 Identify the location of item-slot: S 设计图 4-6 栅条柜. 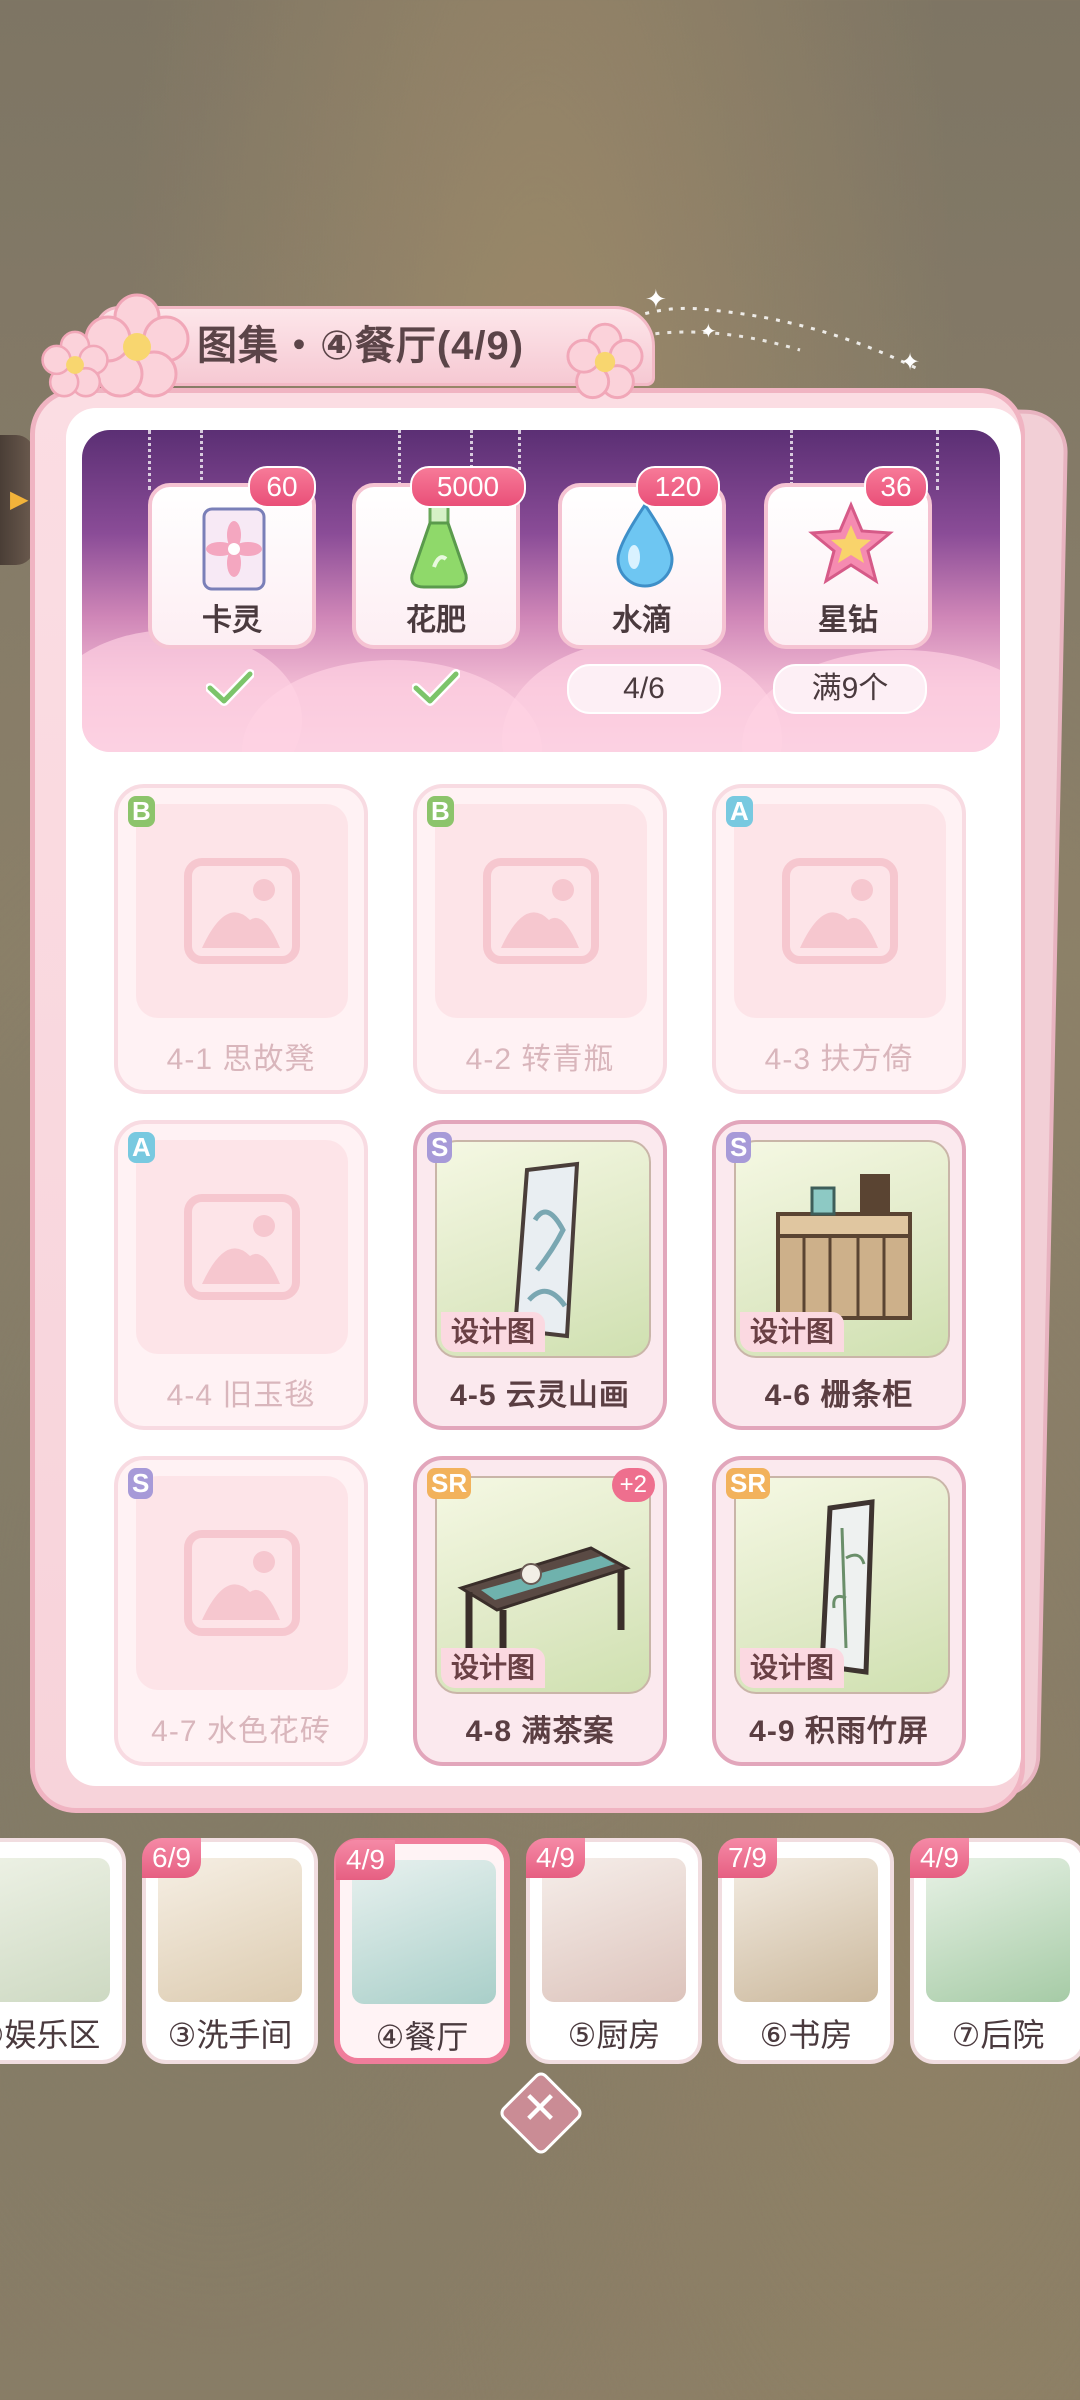
(839, 1275).